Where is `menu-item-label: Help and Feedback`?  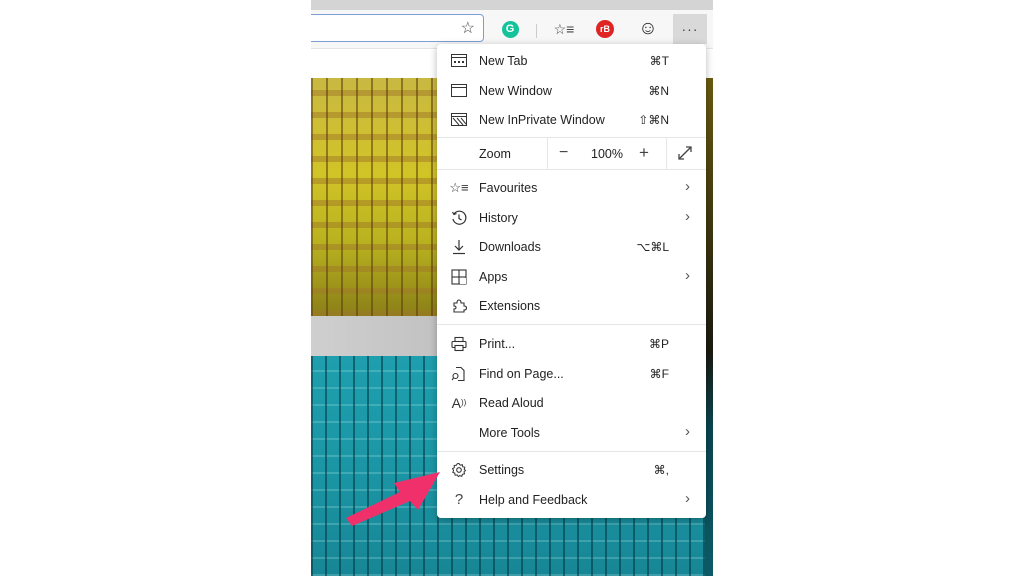
menu-item-label: Help and Feedback is located at coordinates (533, 499).